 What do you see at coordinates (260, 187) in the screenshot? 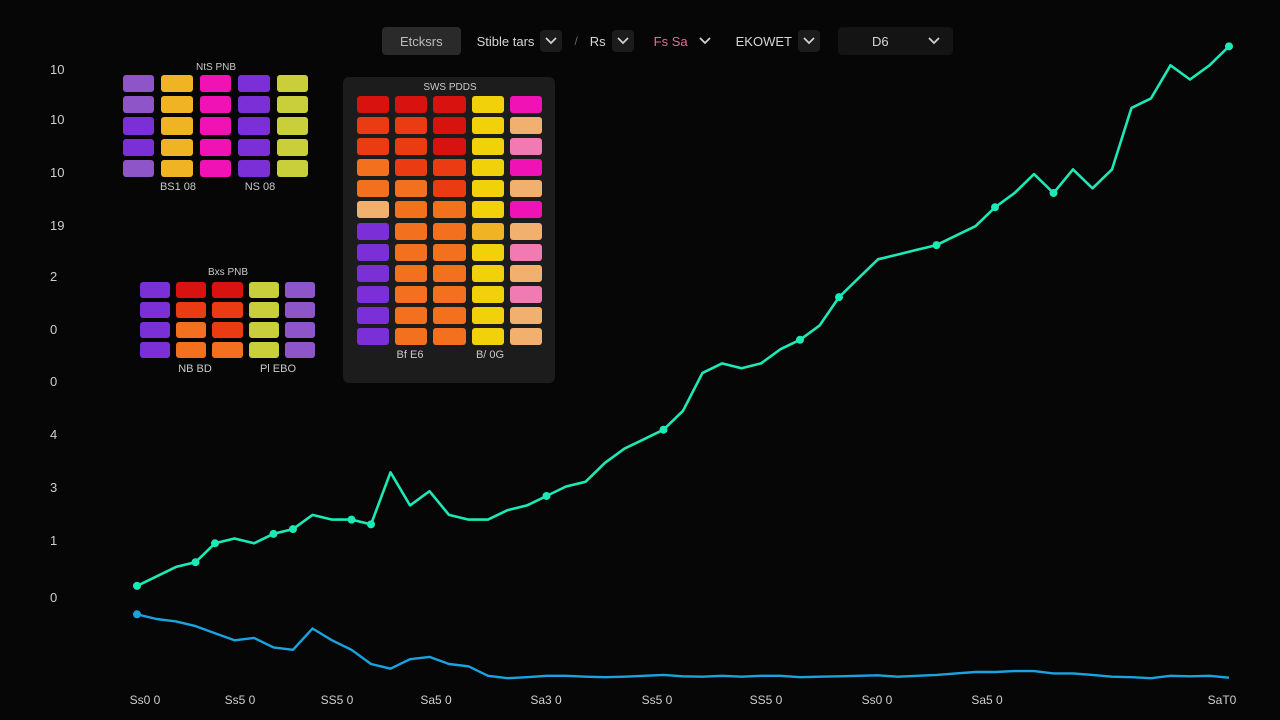
I see `heatmap-footer-right: NS 08` at bounding box center [260, 187].